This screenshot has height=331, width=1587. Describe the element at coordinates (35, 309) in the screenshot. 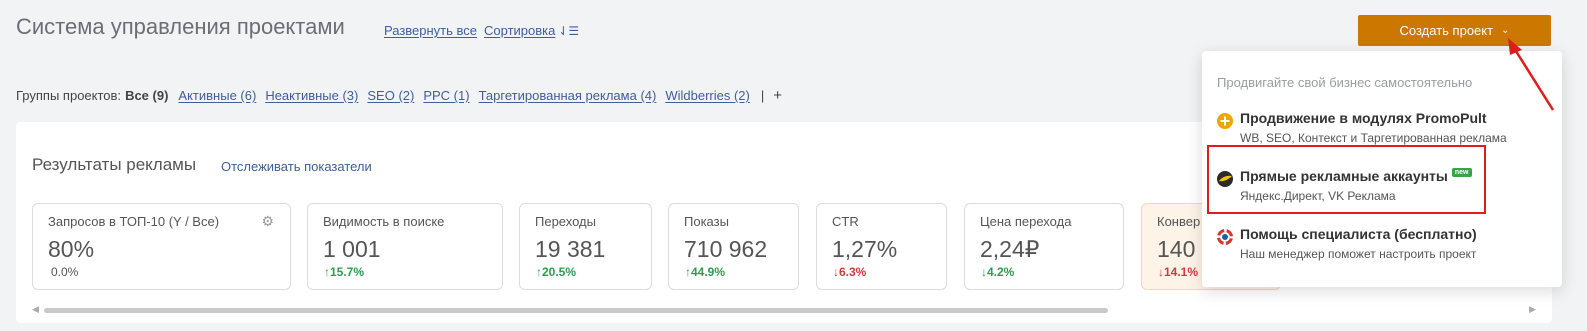

I see `scroll-left-icon: ◀` at that location.